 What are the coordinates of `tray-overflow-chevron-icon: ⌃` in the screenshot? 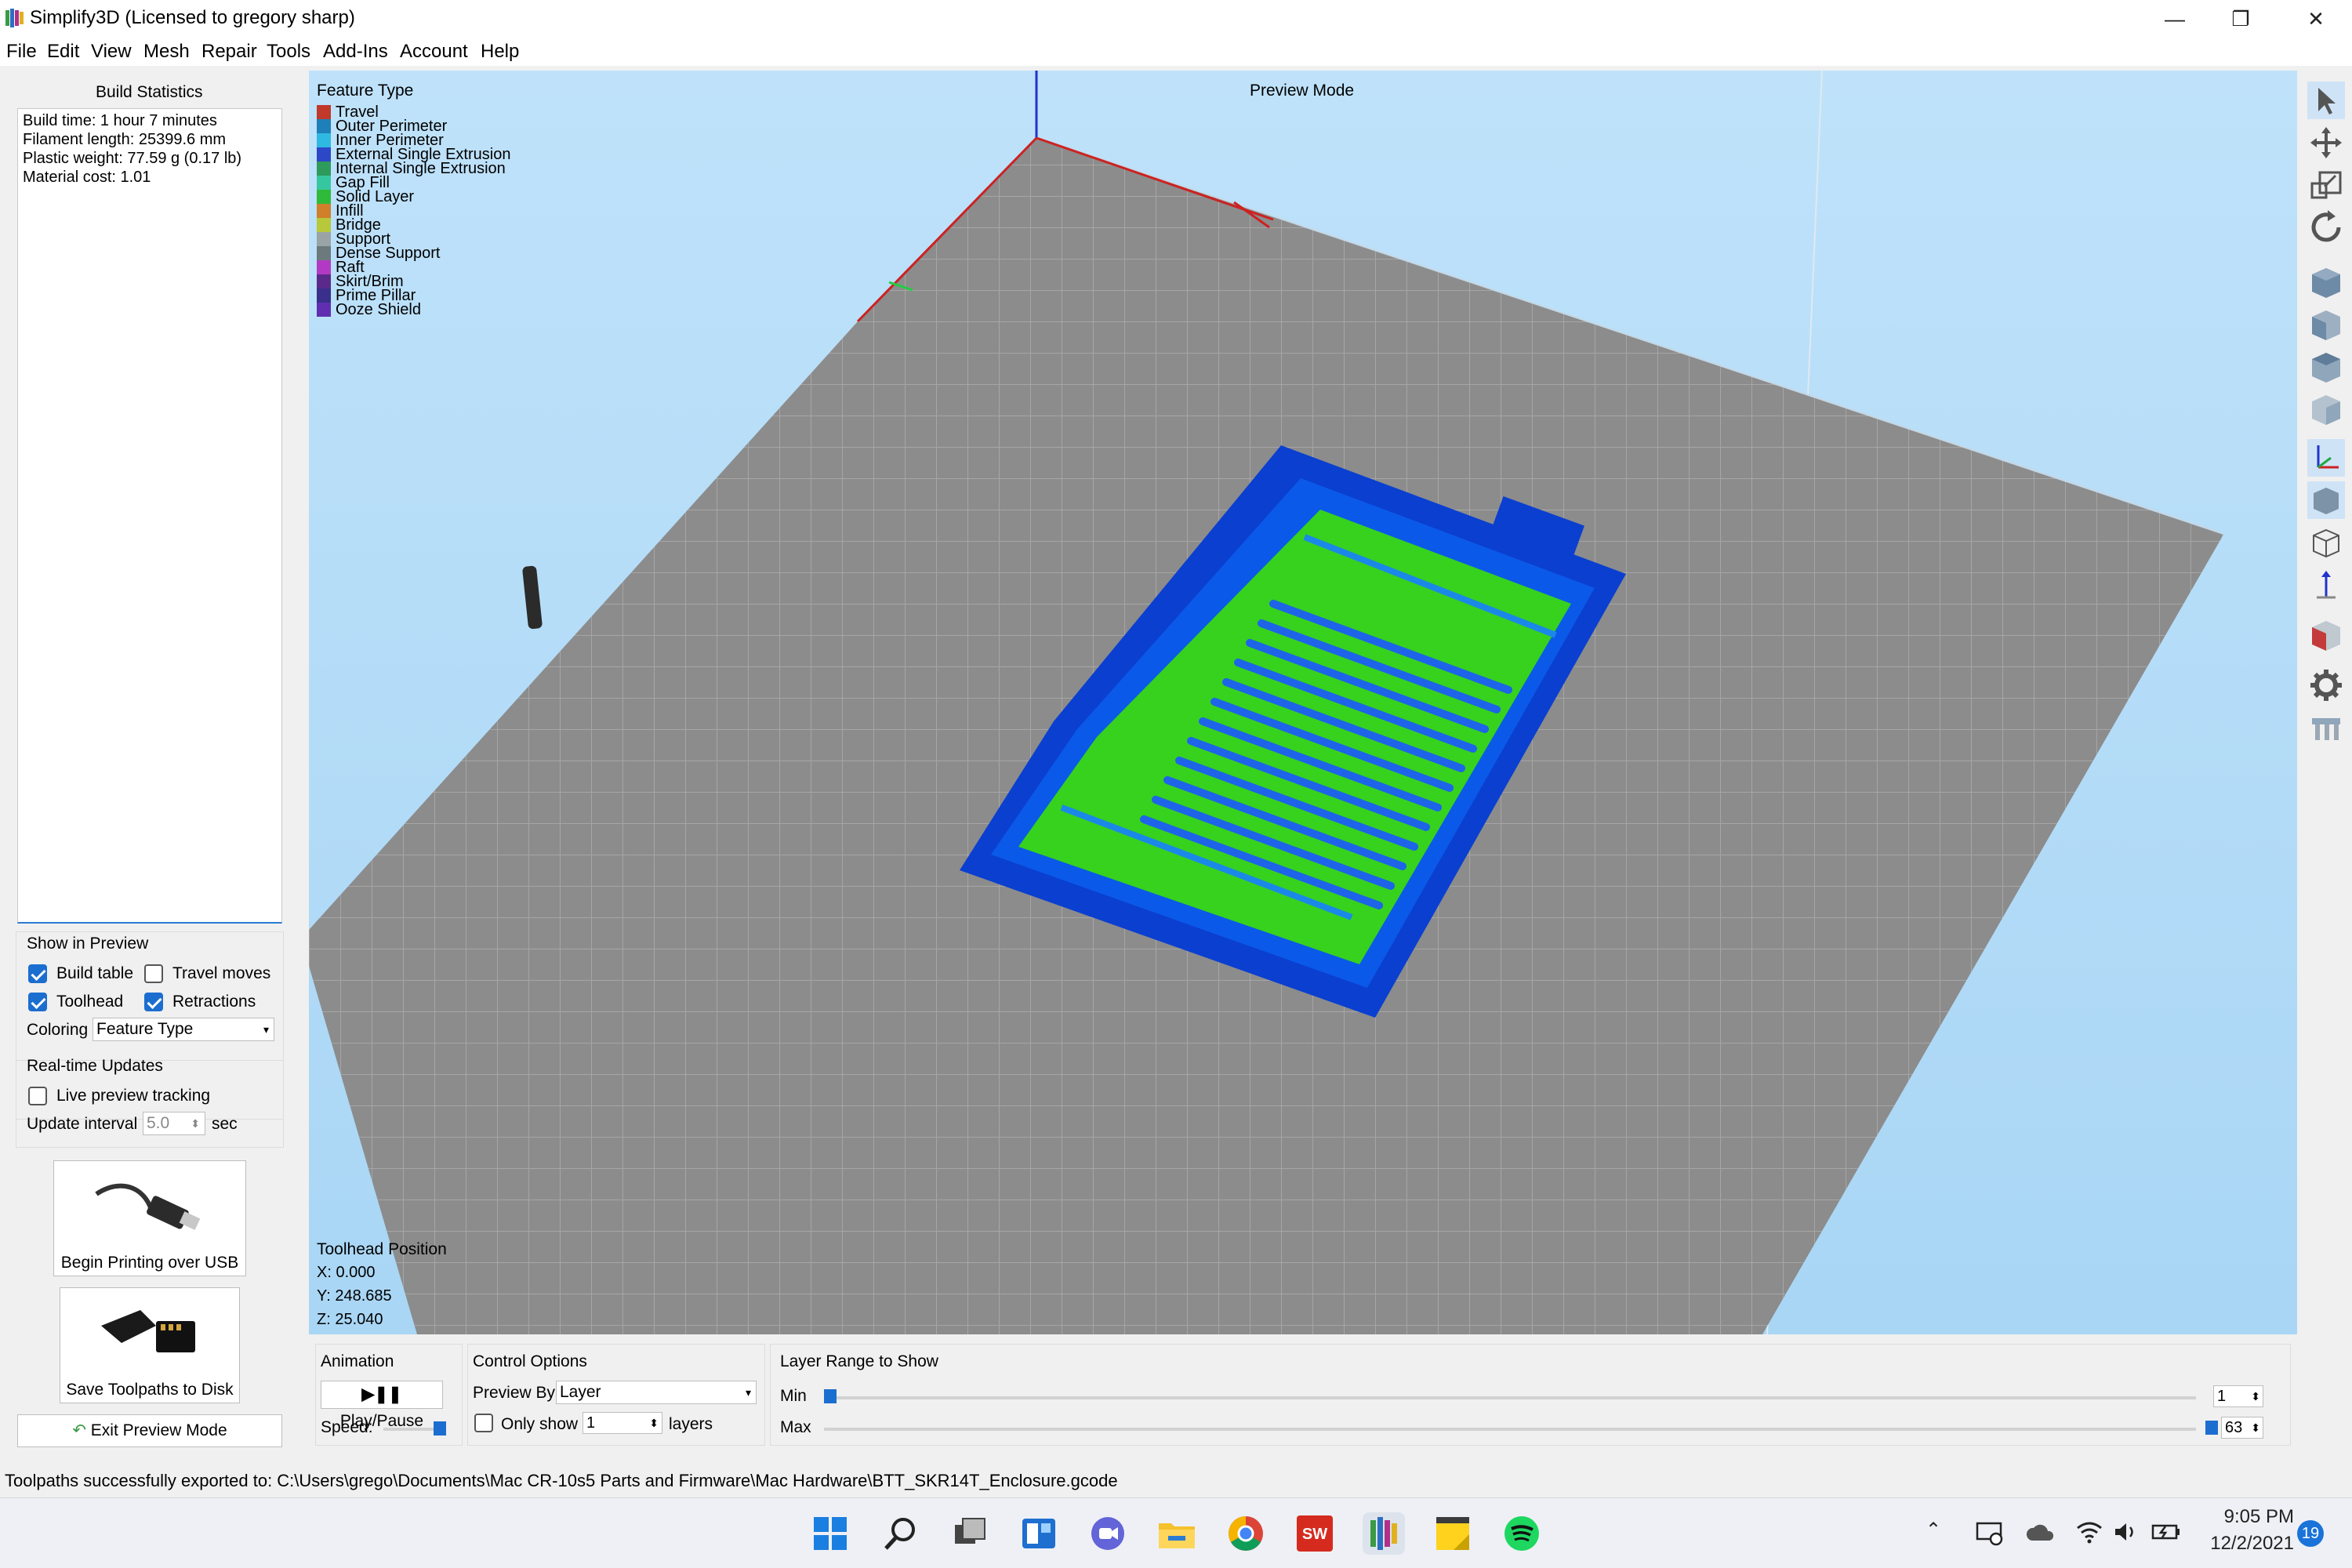 It's located at (1933, 1530).